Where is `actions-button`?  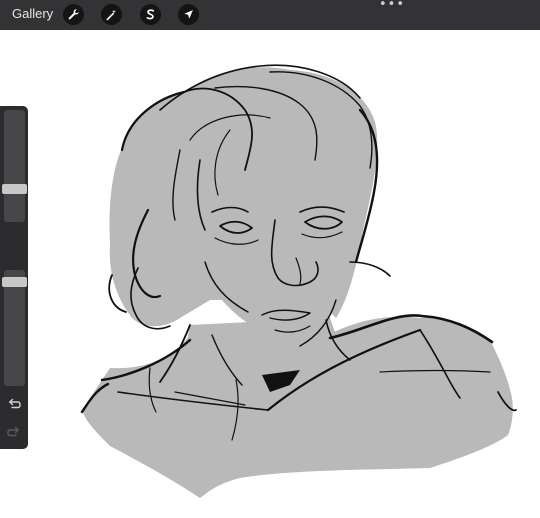 actions-button is located at coordinates (73, 14).